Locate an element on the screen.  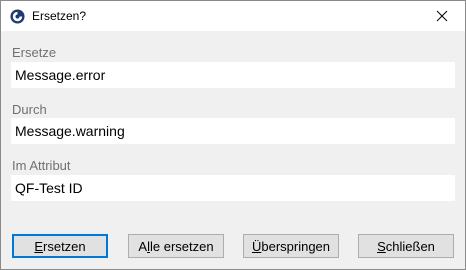
close-dialog-button-mnemonic: S is located at coordinates (381, 246).